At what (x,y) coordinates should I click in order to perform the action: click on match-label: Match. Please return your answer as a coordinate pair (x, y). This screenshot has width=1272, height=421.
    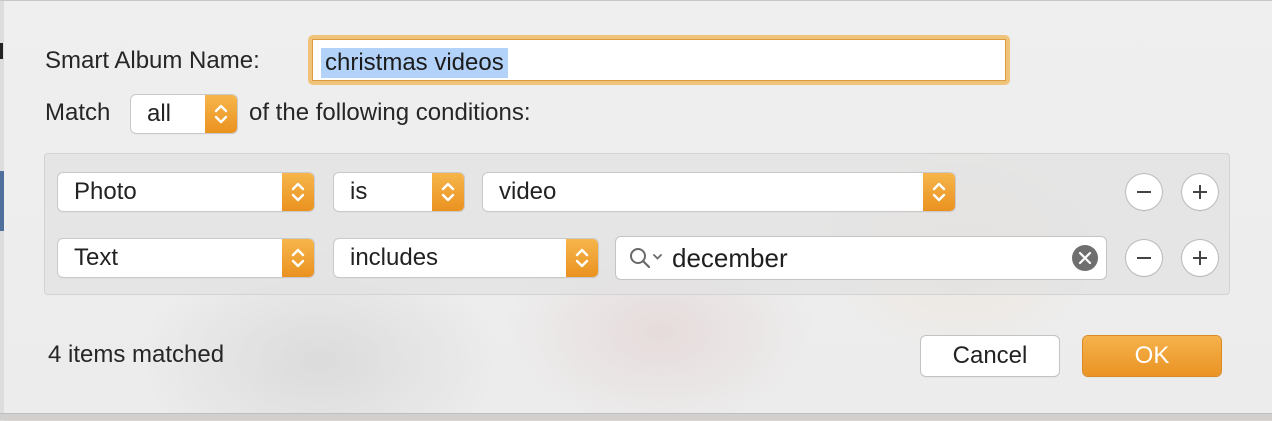
    Looking at the image, I should click on (78, 112).